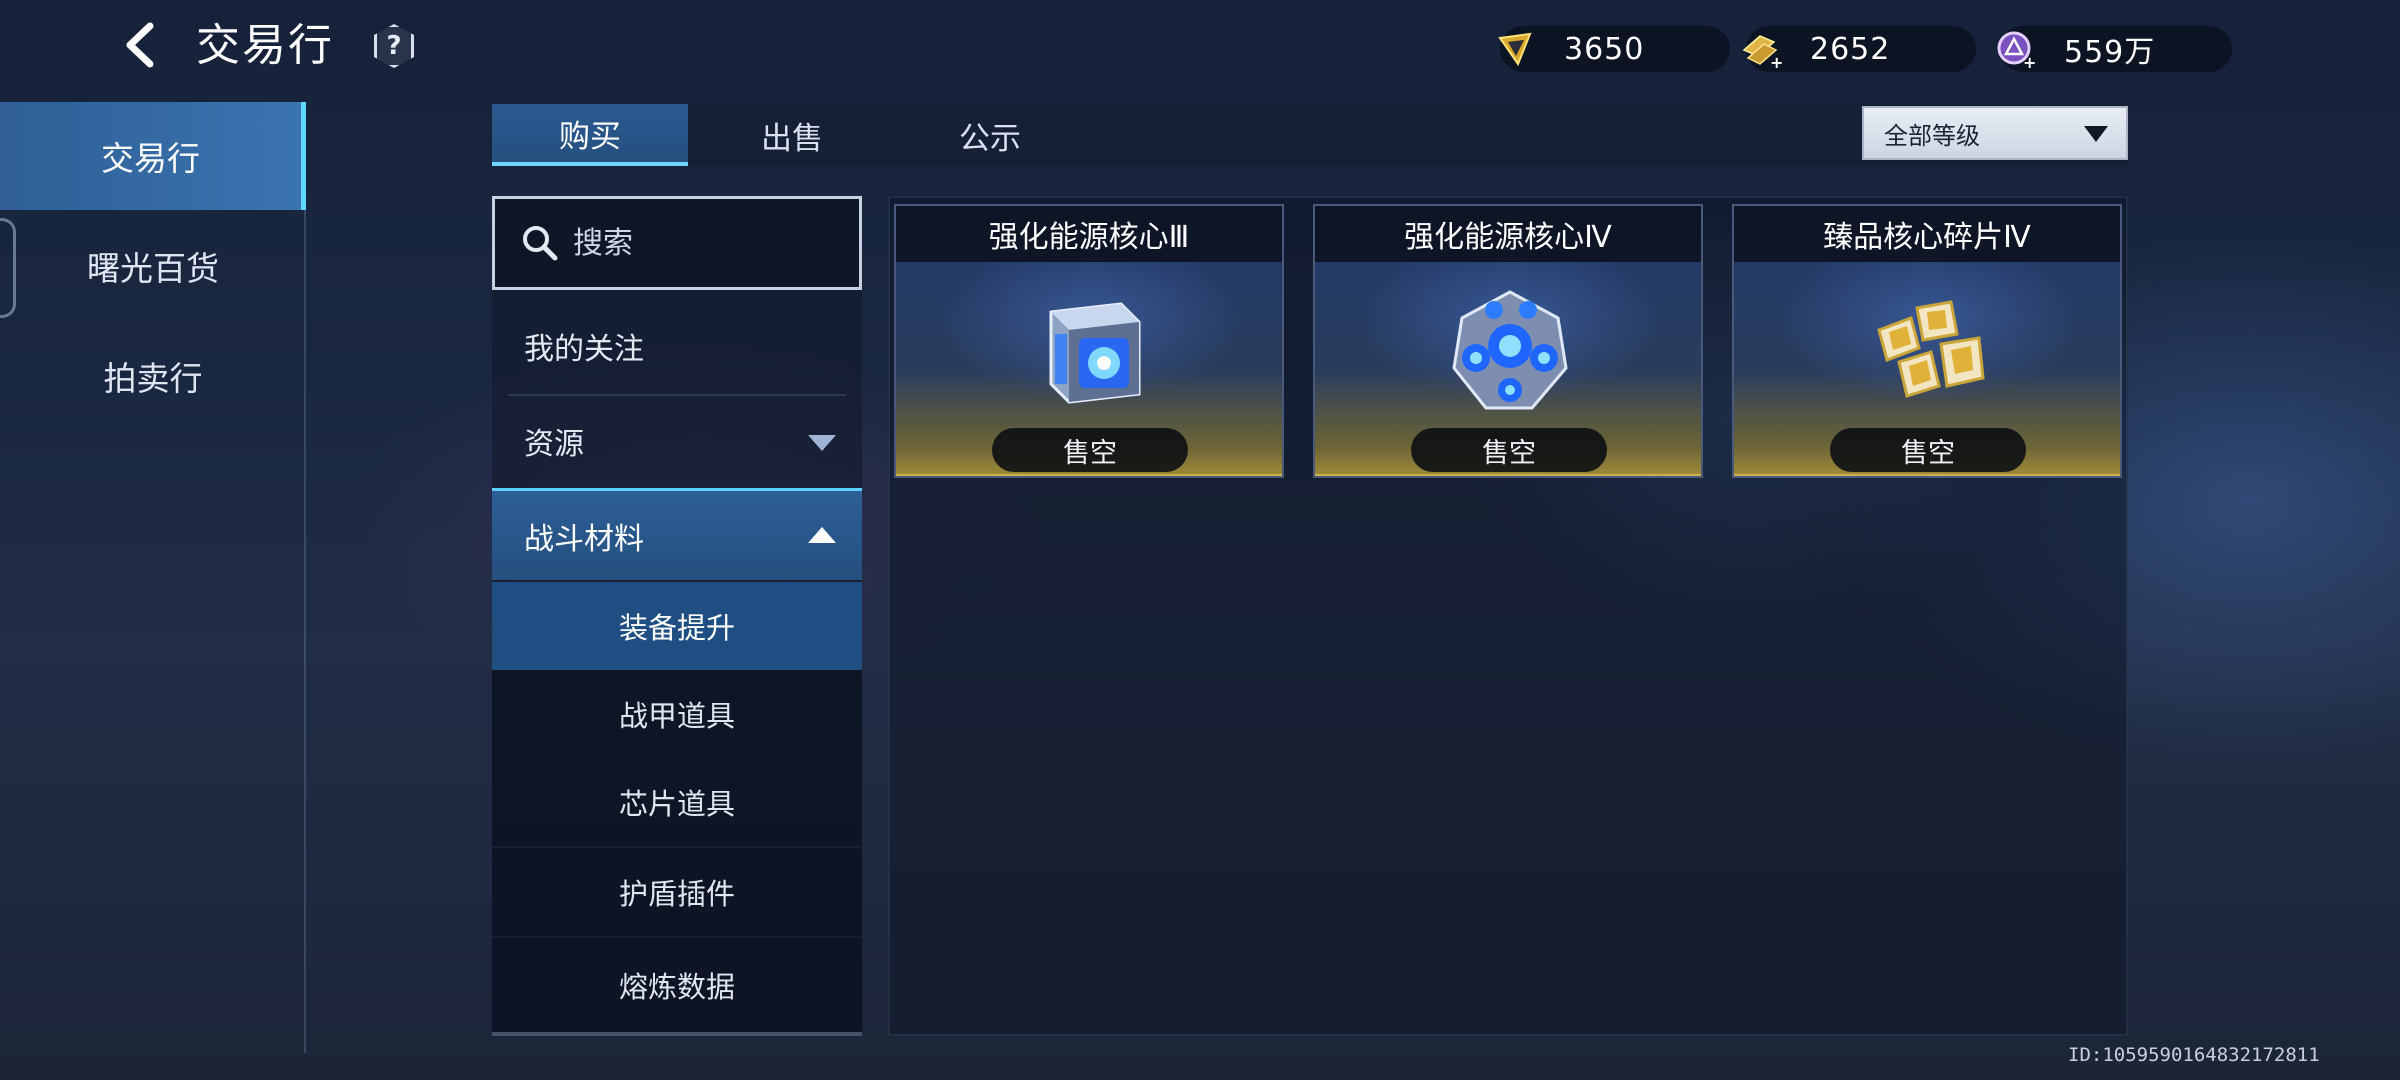  Describe the element at coordinates (1510, 350) in the screenshot. I see `energy-core-sphere-icon` at that location.